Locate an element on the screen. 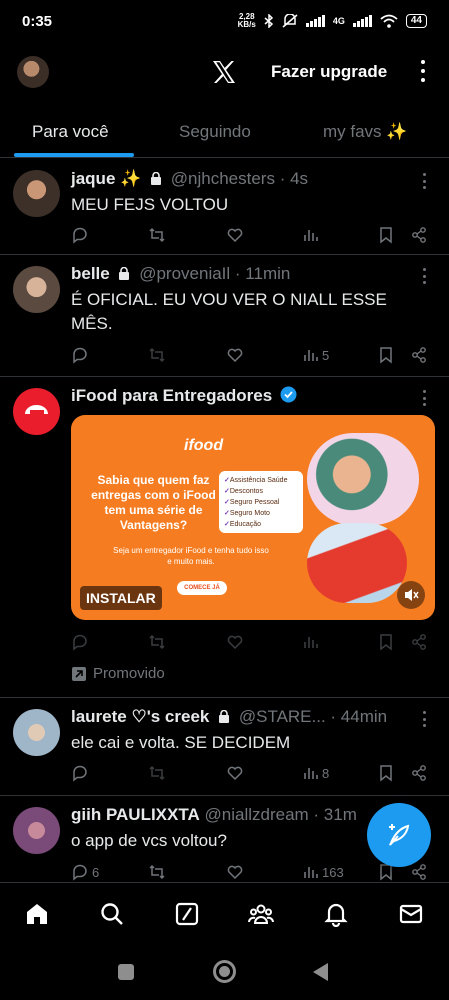 This screenshot has height=1000, width=449. tweet-header: jaque ✨ @njhchesters · 4s is located at coordinates (189, 179).